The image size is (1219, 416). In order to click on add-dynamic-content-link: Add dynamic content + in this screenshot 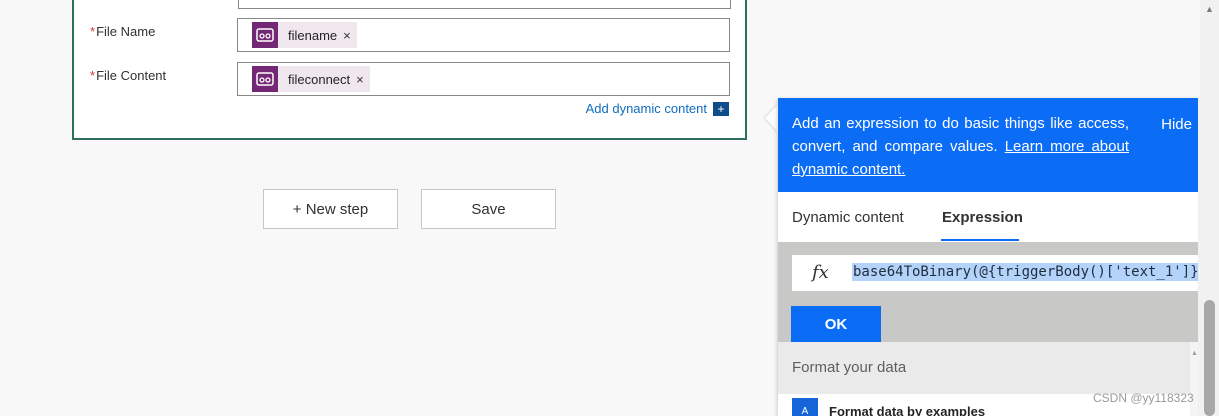, I will do `click(657, 108)`.